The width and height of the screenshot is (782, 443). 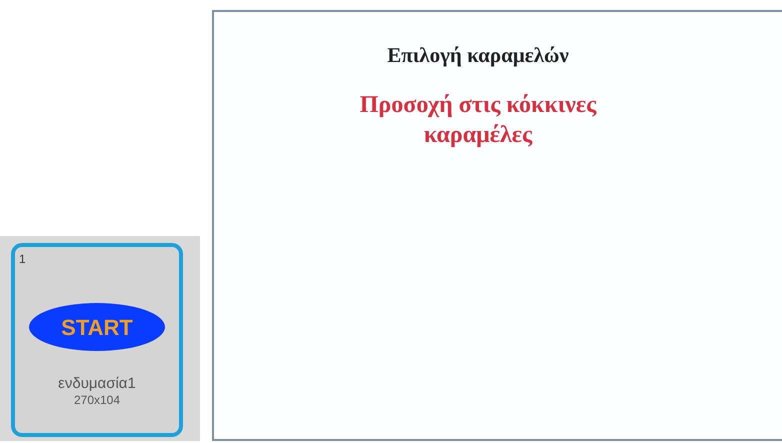 What do you see at coordinates (478, 120) in the screenshot?
I see `warning-text: Προσοχή στις κόκκινες καραμέλες` at bounding box center [478, 120].